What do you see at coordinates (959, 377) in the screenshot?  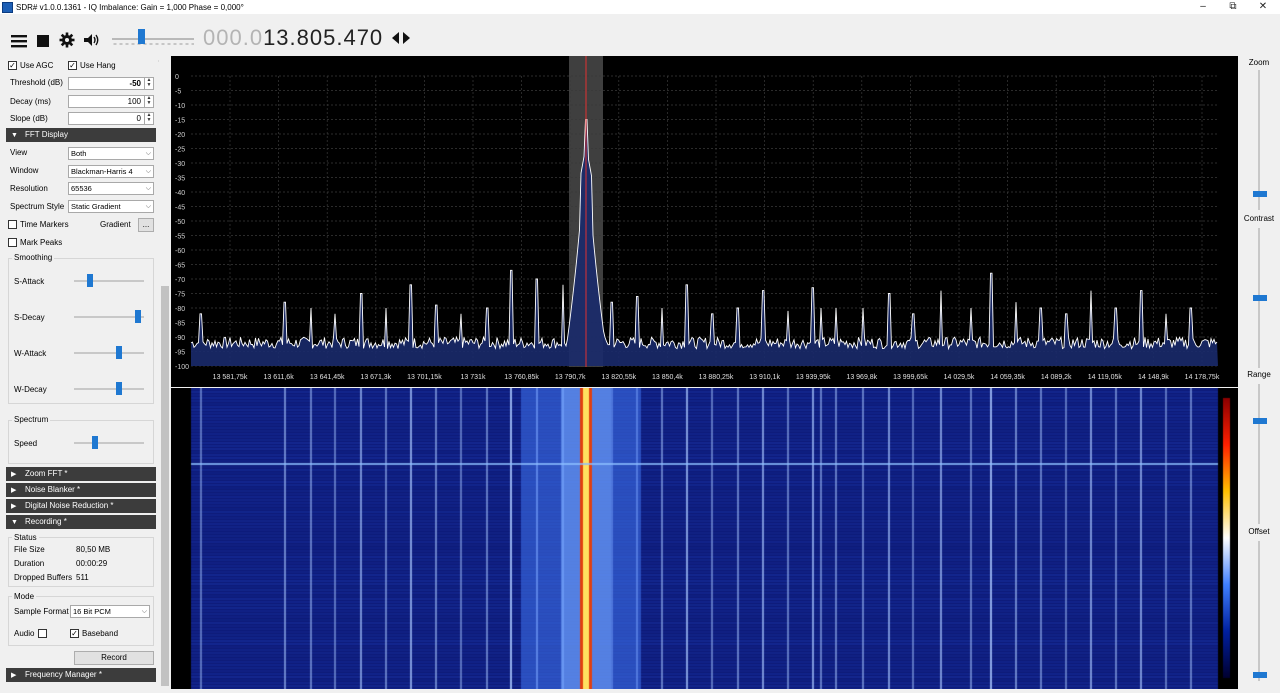 I see `x-tick-label: 14 029,5k` at bounding box center [959, 377].